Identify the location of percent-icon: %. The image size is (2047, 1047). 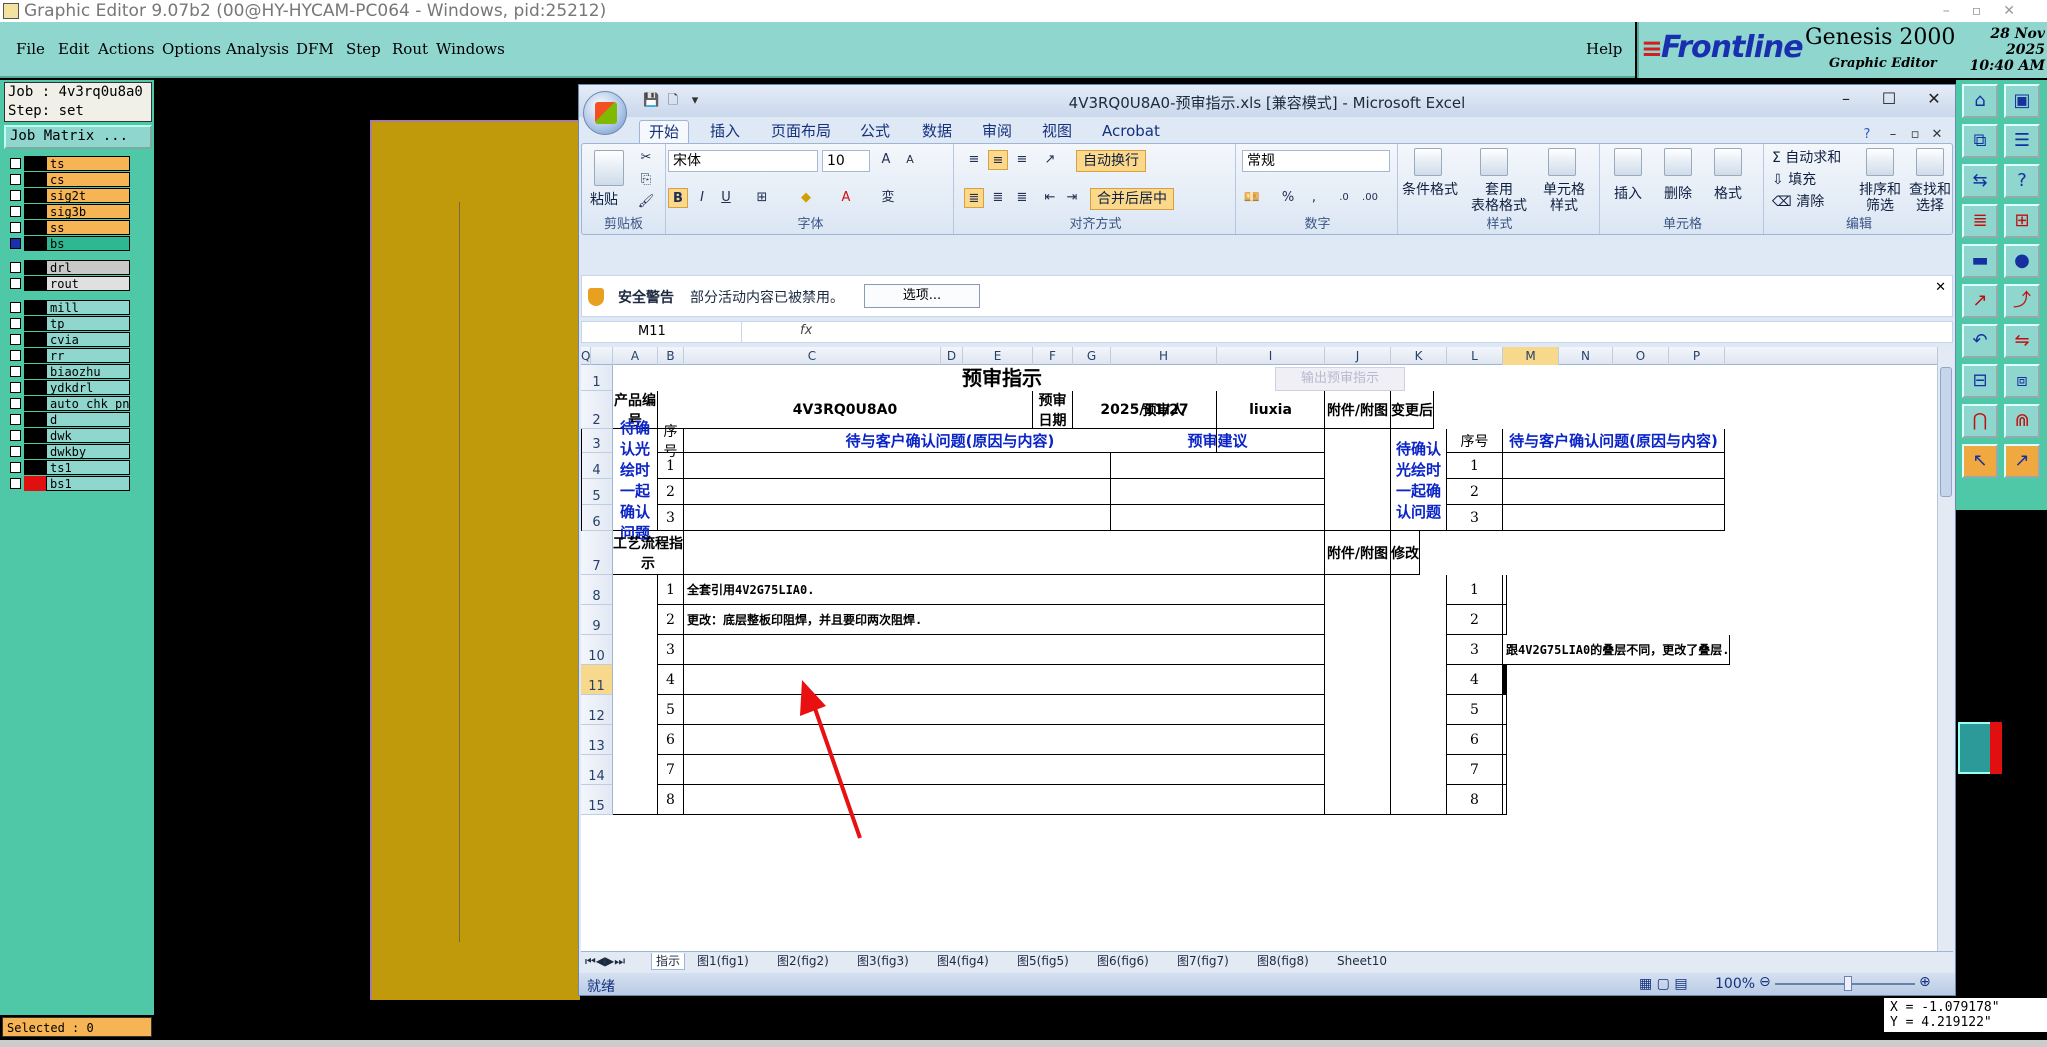
(1288, 198).